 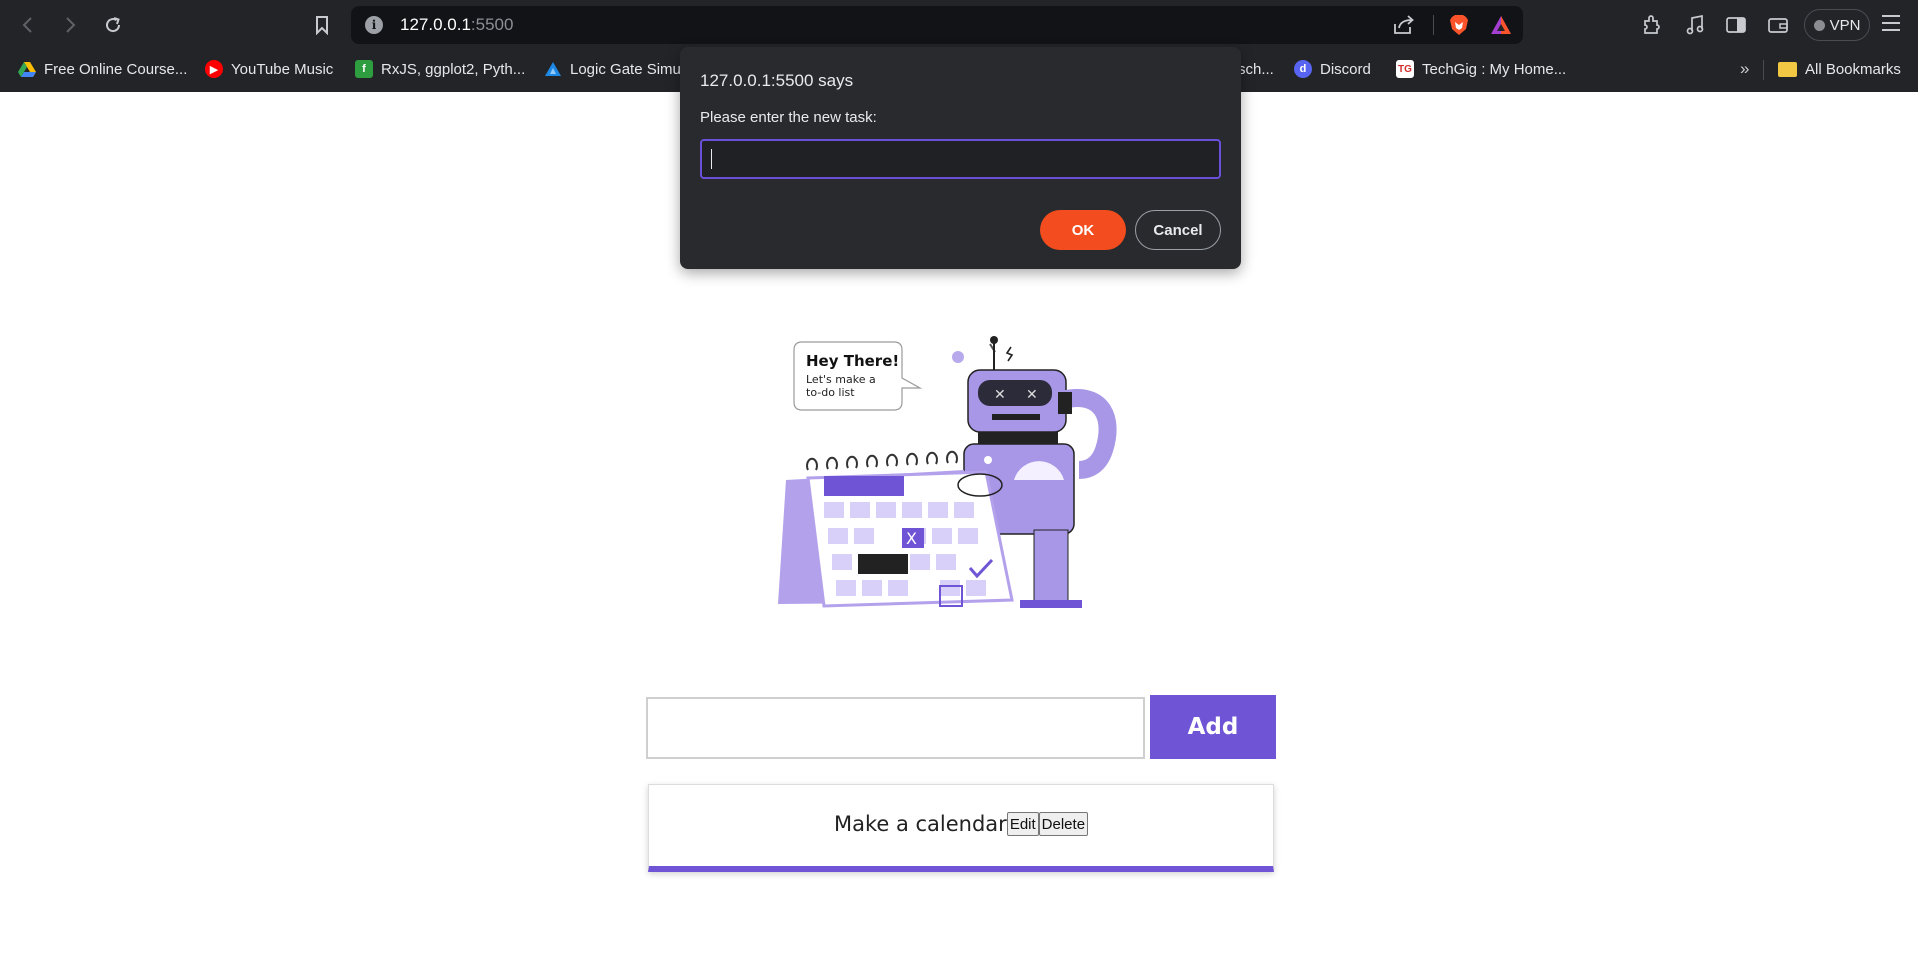 I want to click on all-bookmarks-label: All Bookmarks, so click(x=1853, y=69).